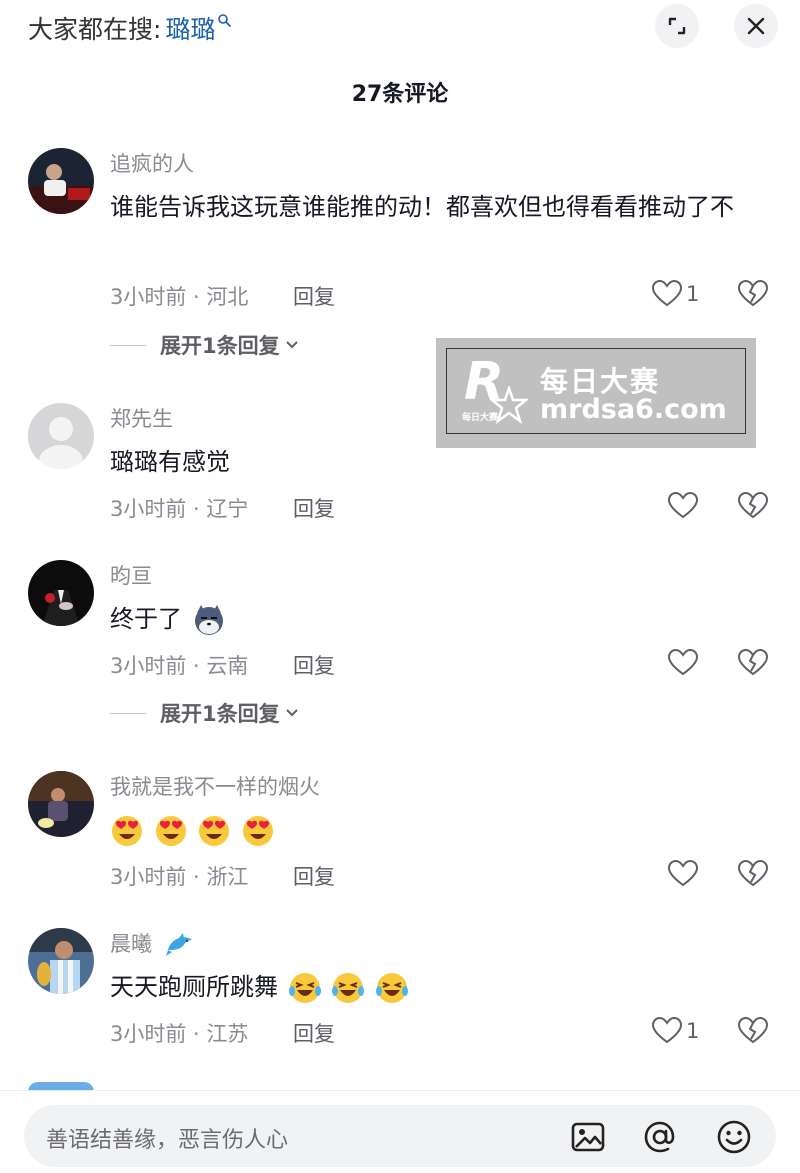 The width and height of the screenshot is (800, 1173). I want to click on comment-count: 27条评论, so click(400, 94).